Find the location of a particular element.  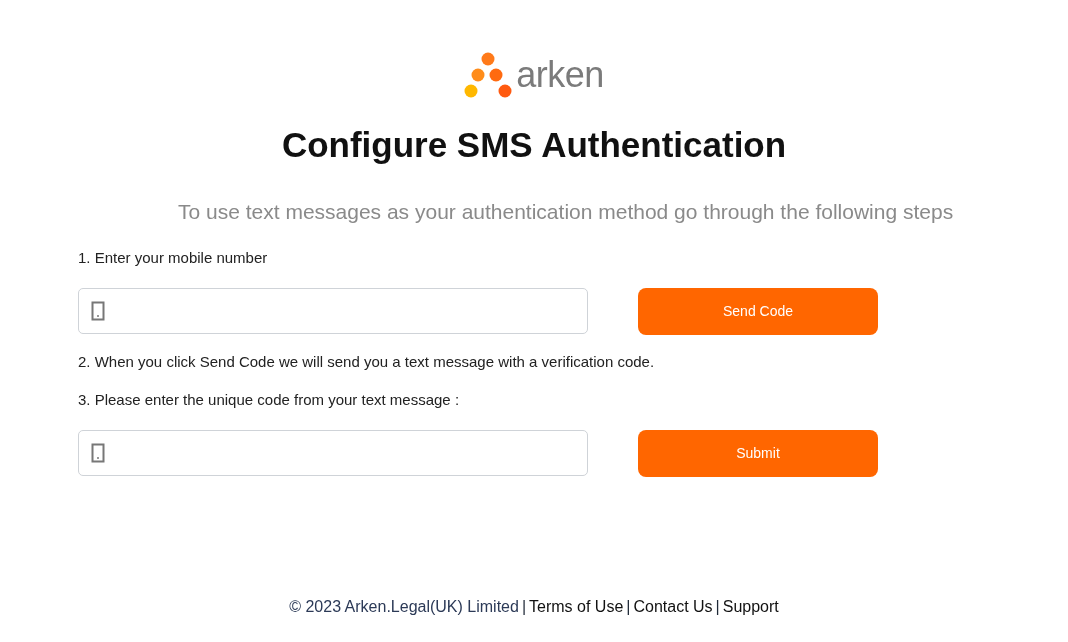

logo-text: arken is located at coordinates (560, 75).